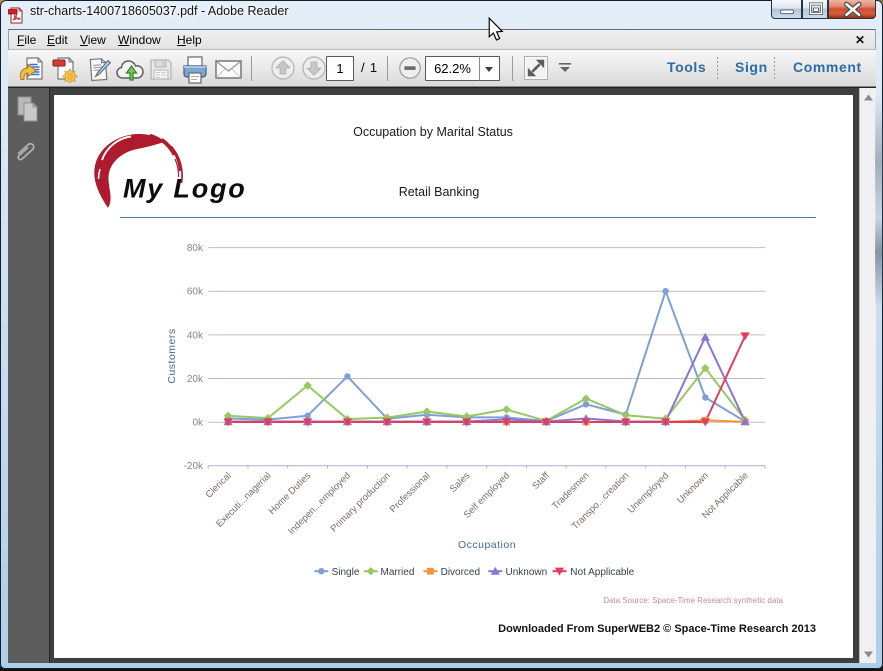  What do you see at coordinates (195, 379) in the screenshot?
I see `svg-text: 20k` at bounding box center [195, 379].